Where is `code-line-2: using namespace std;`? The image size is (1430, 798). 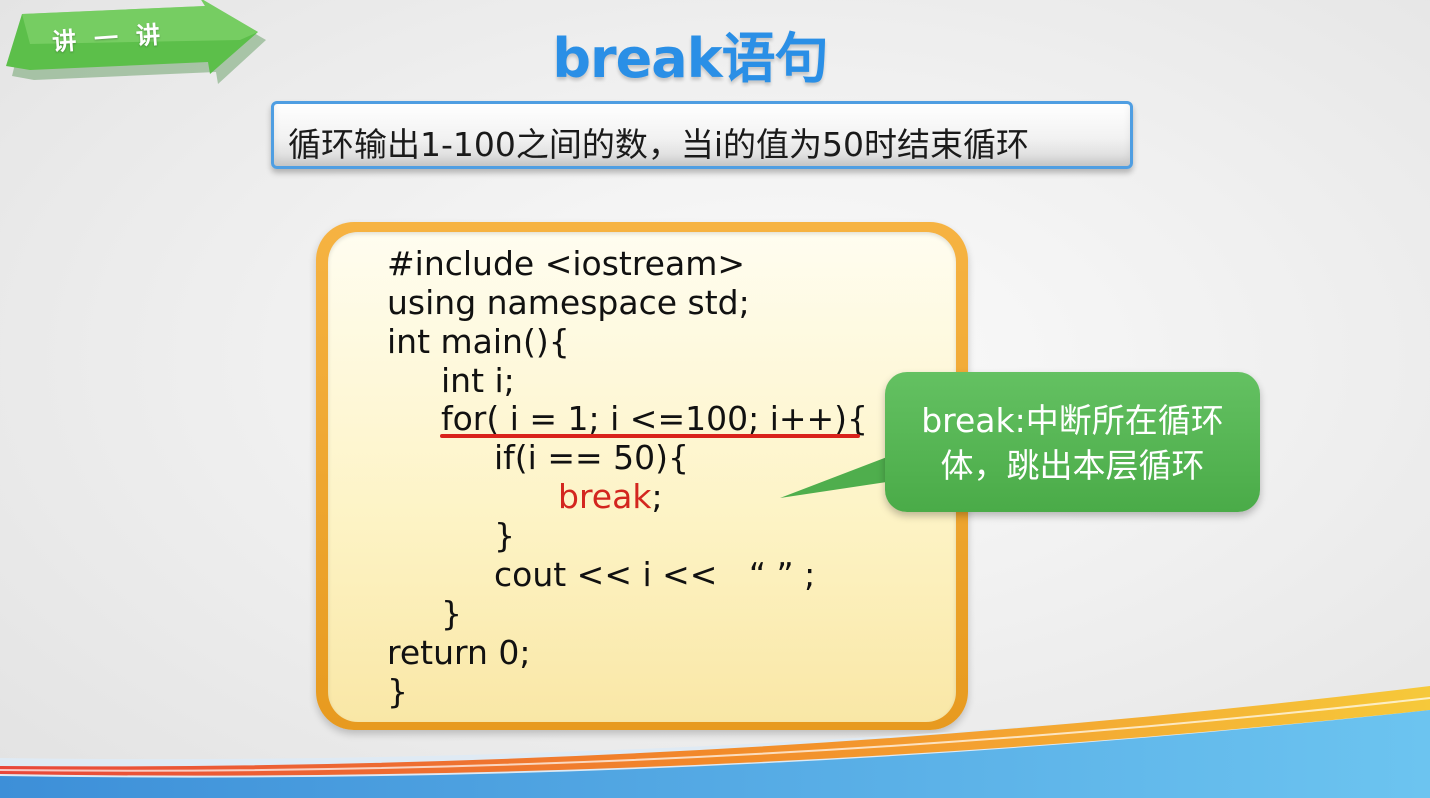 code-line-2: using namespace std; is located at coordinates (568, 302).